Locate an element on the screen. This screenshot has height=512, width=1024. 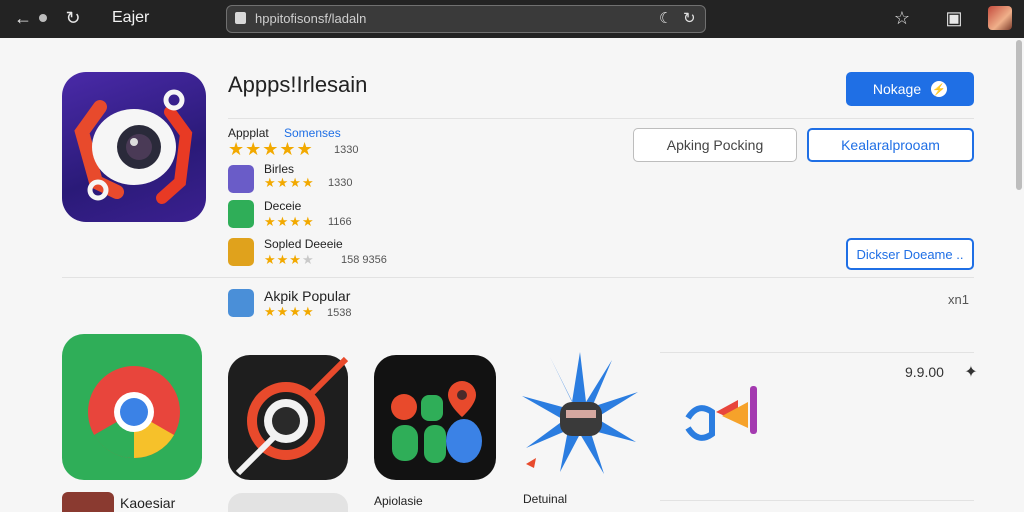
burst-icon is located at coordinates (580, 413).